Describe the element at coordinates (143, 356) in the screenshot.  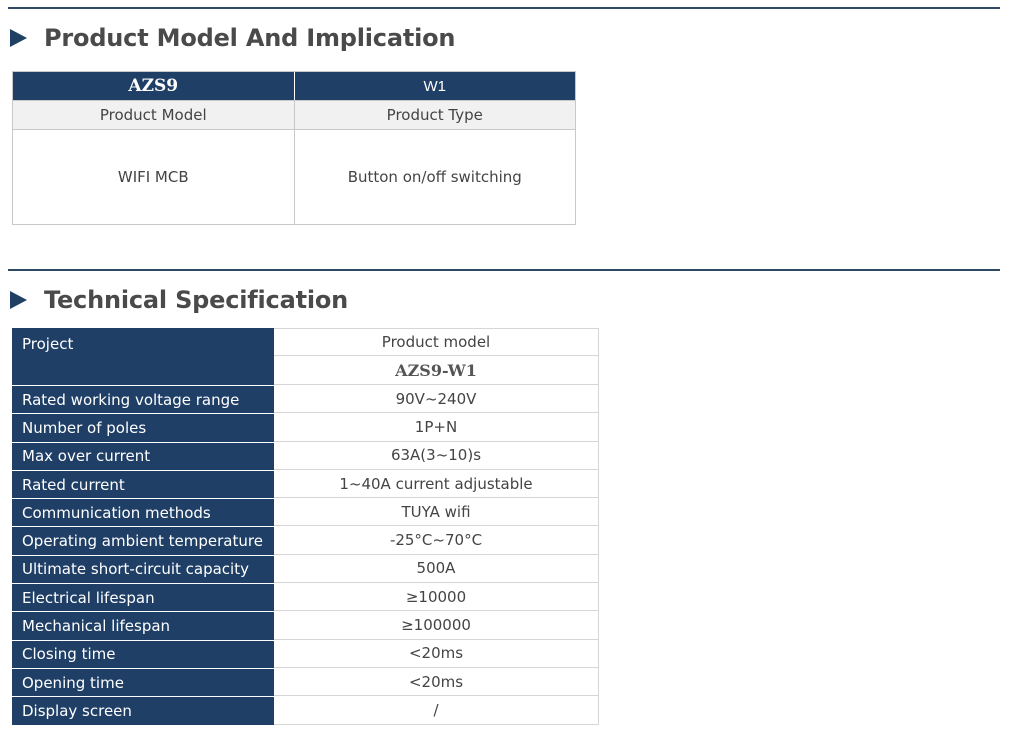
I see `project-label: Project` at that location.